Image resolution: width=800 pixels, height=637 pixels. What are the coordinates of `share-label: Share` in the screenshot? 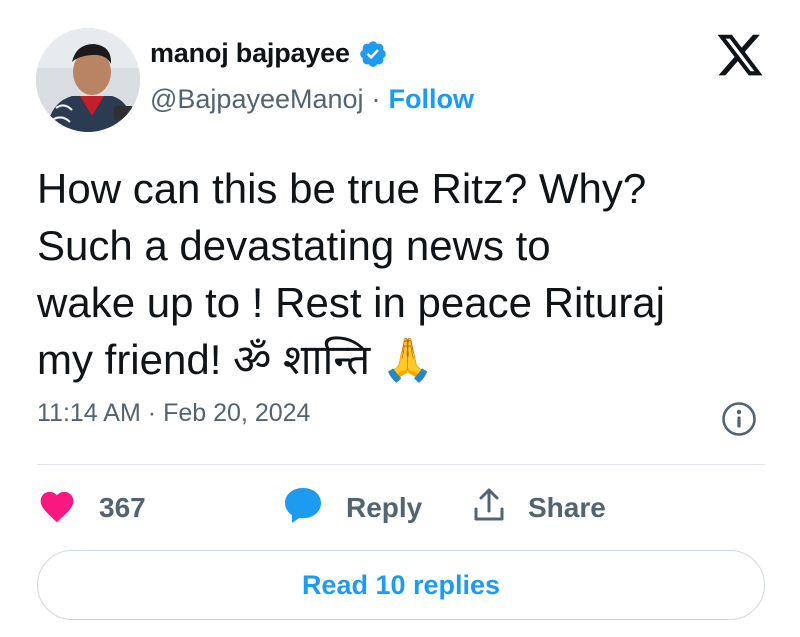 It's located at (567, 507).